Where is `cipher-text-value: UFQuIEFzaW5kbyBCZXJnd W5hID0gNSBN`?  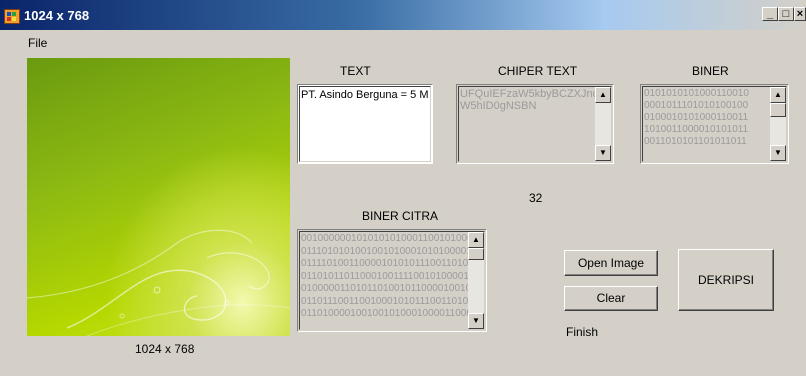
cipher-text-value: UFQuIEFzaW5kbyBCZXJnd W5hID0gNSBN is located at coordinates (528, 100).